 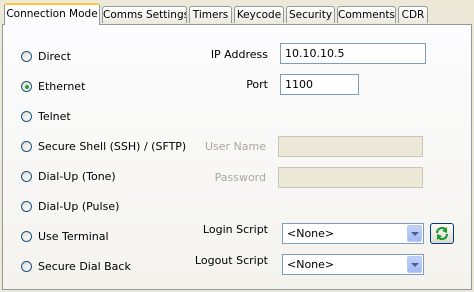 What do you see at coordinates (350, 146) in the screenshot?
I see `user-name-input` at bounding box center [350, 146].